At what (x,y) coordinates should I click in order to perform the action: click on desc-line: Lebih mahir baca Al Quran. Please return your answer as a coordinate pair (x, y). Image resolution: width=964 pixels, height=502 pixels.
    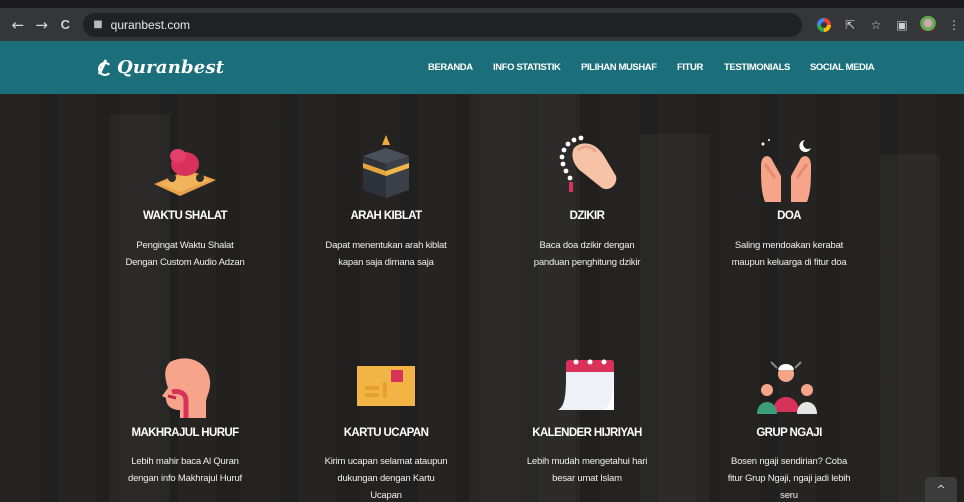
    Looking at the image, I should click on (185, 461).